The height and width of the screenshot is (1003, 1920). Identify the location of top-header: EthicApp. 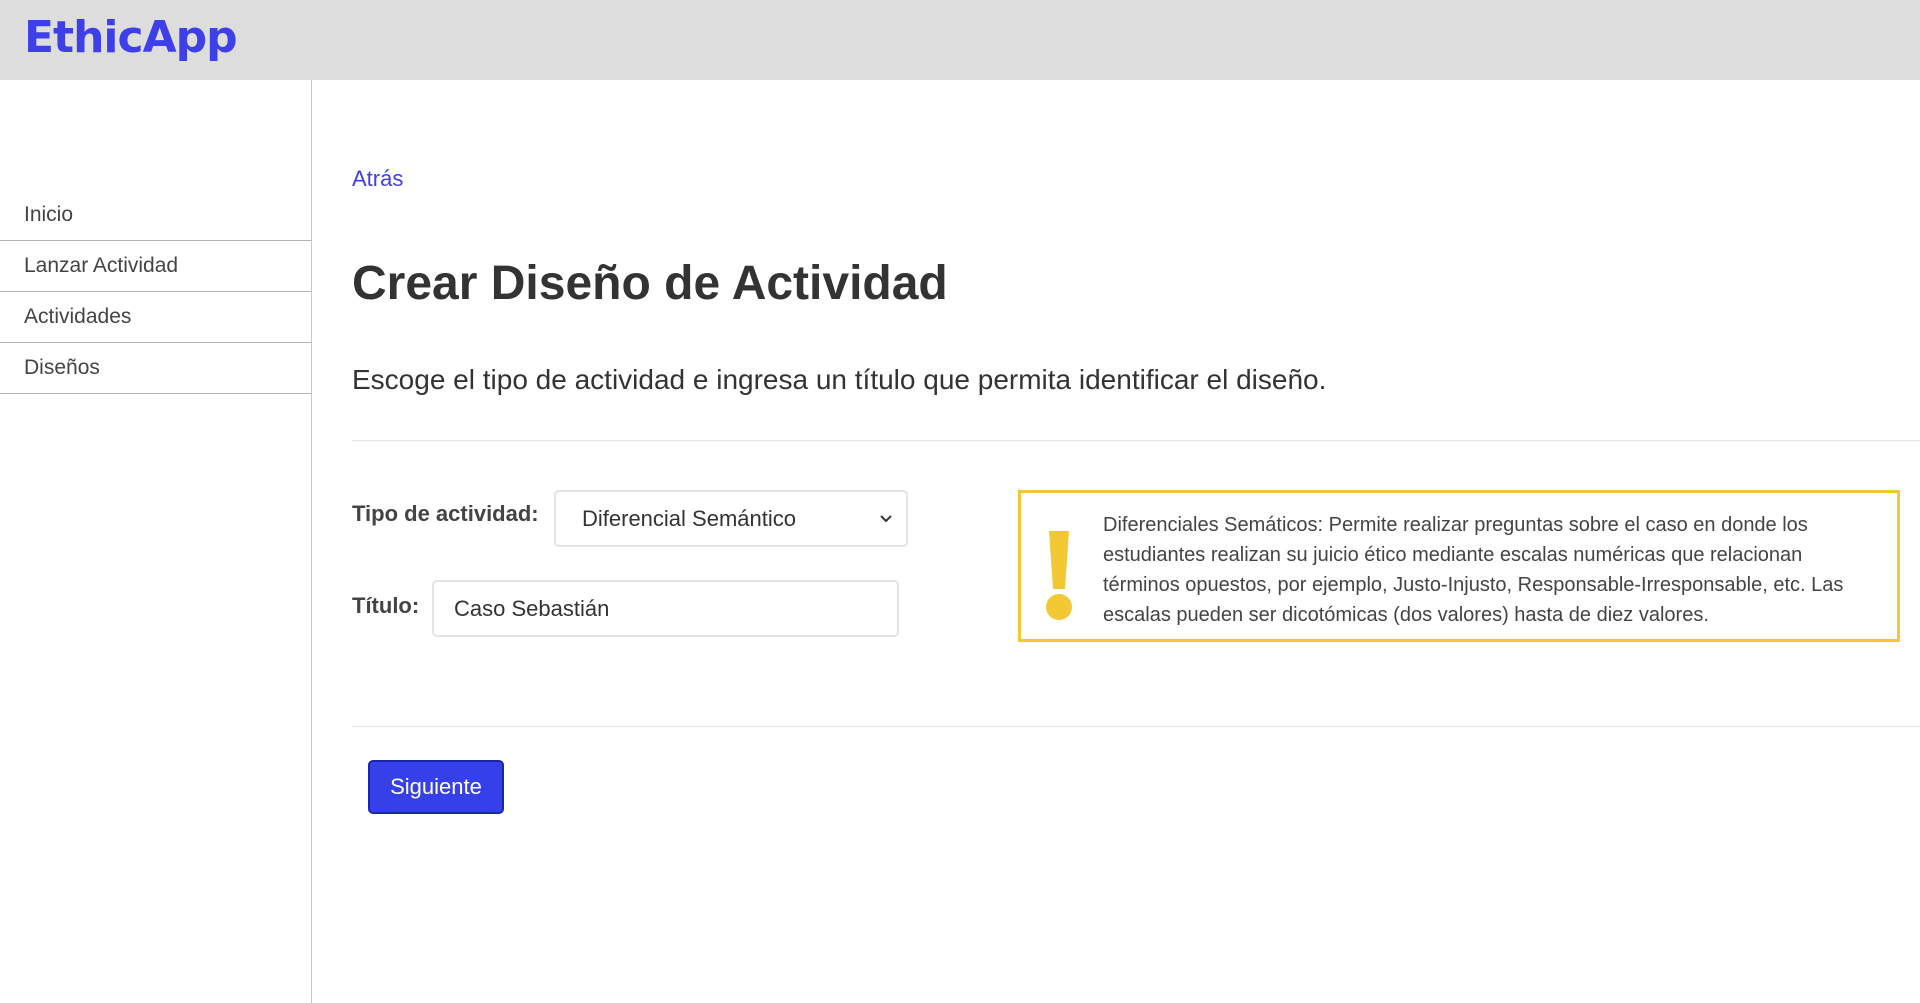
(960, 40).